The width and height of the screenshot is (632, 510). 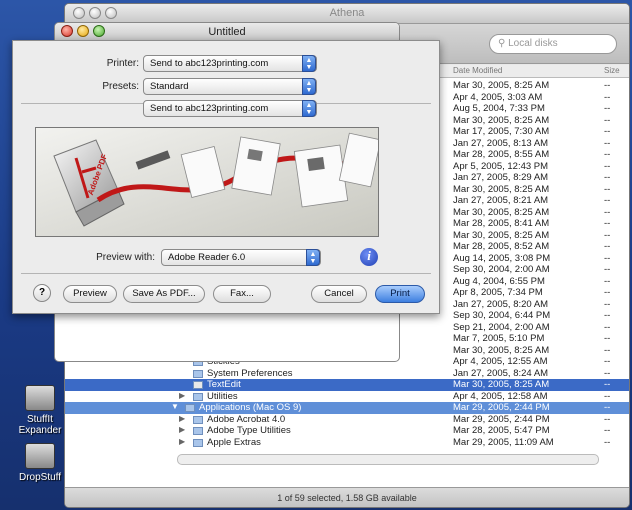 What do you see at coordinates (499, 108) in the screenshot?
I see `row-date: Aug 5, 2004, 7:33 PM` at bounding box center [499, 108].